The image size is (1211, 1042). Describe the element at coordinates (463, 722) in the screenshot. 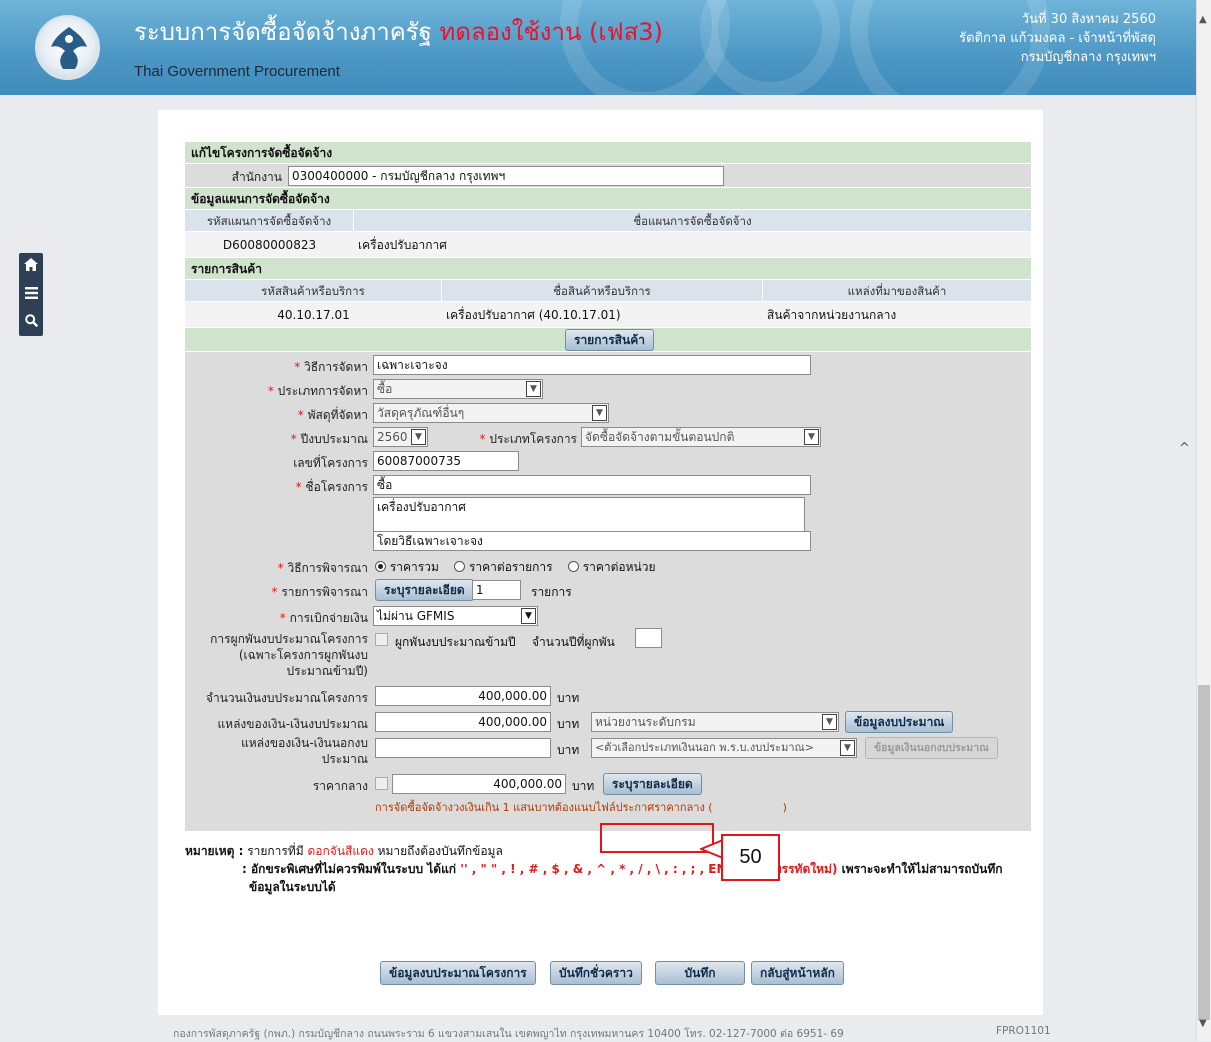

I see `source-budget-field: 400,000.00` at that location.